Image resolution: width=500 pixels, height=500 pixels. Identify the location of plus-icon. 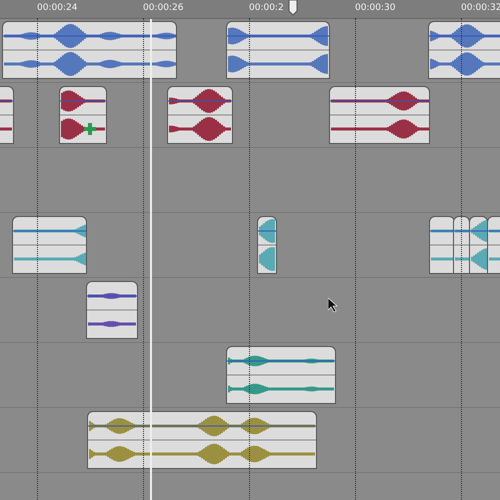
(90, 129).